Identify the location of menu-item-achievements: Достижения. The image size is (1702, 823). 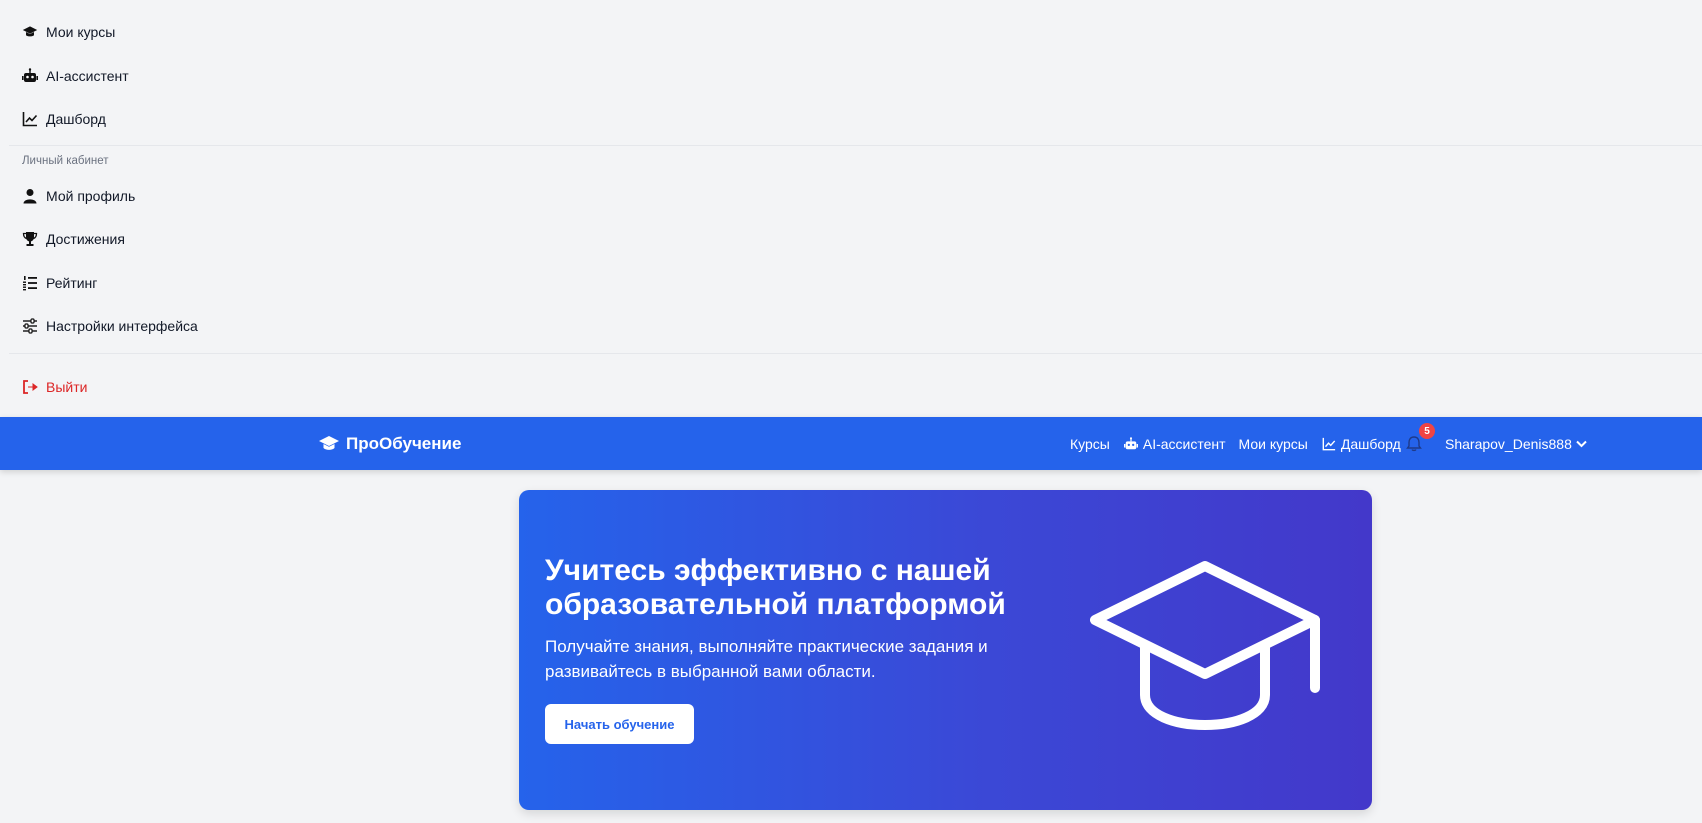
(73, 239).